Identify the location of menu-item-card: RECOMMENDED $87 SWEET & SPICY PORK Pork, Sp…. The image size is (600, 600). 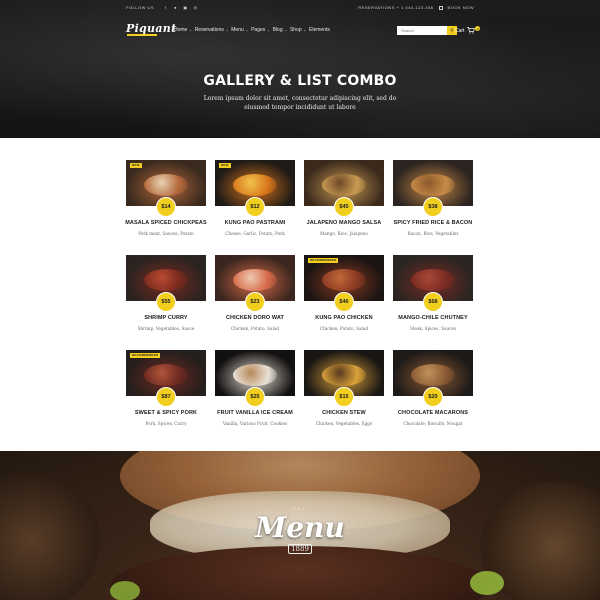
(166, 395).